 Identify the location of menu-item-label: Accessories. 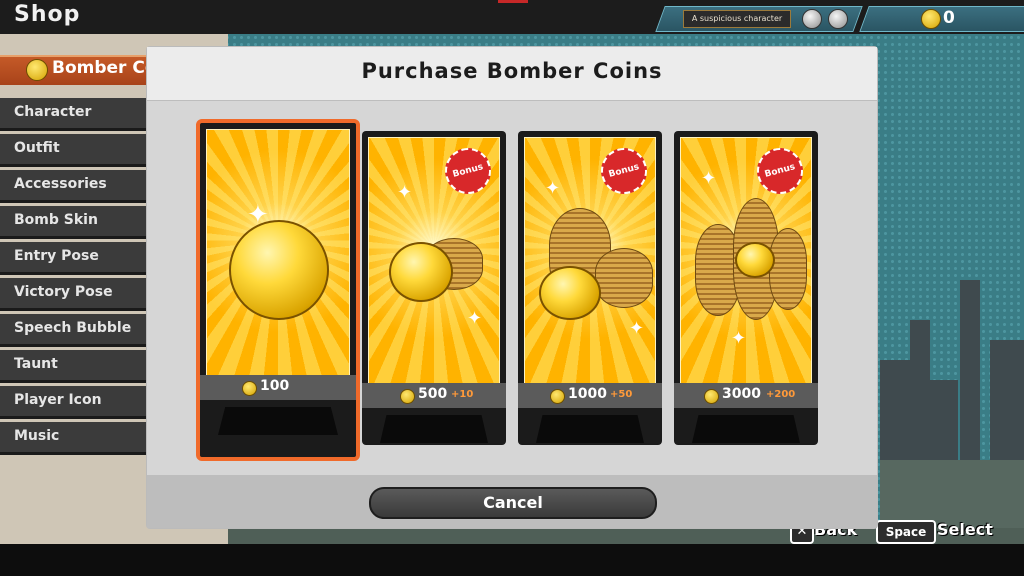
(60, 184).